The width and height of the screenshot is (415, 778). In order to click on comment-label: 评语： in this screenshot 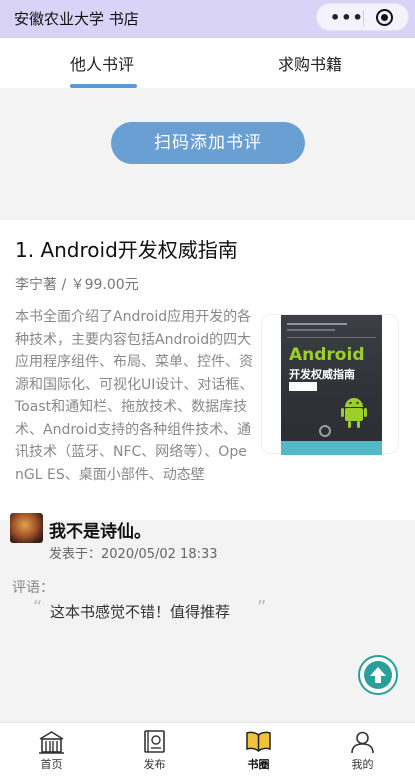, I will do `click(33, 588)`.